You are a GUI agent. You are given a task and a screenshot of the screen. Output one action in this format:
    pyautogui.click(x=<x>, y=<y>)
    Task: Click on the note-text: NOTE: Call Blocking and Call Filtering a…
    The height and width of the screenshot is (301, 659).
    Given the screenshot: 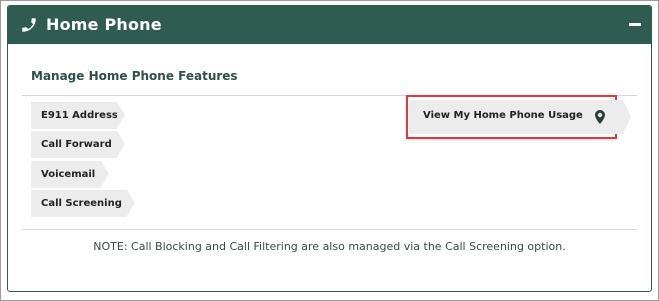 What is the action you would take?
    pyautogui.click(x=329, y=246)
    